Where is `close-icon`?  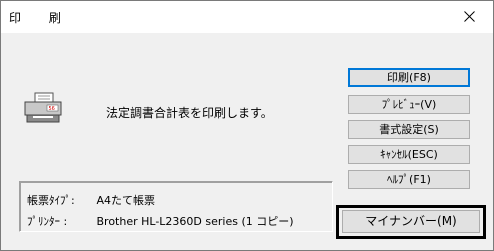 close-icon is located at coordinates (469, 16).